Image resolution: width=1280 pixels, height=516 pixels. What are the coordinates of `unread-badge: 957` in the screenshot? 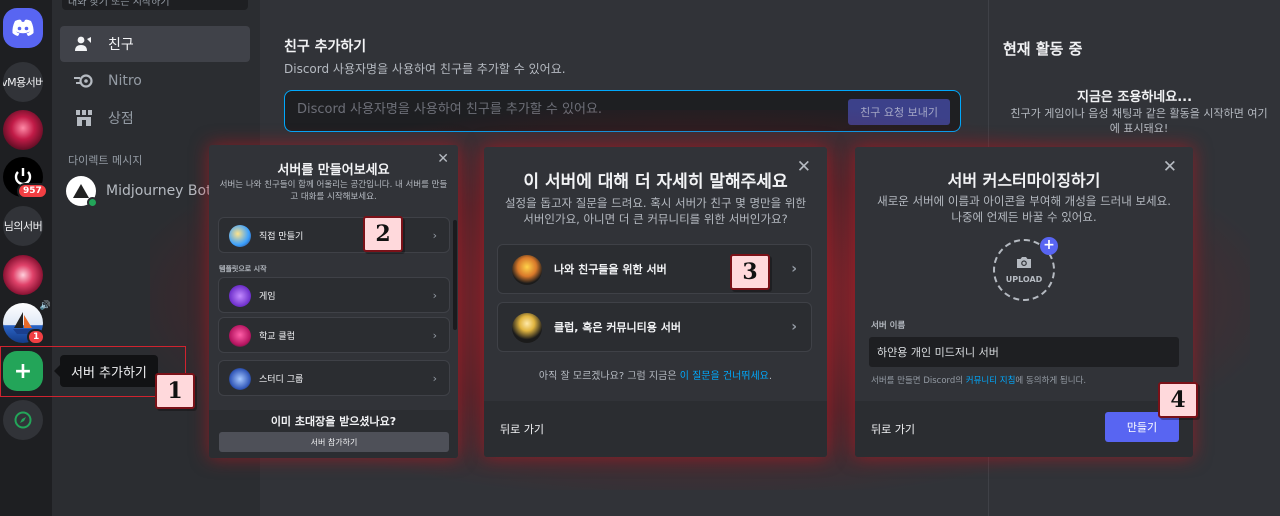 It's located at (32, 191).